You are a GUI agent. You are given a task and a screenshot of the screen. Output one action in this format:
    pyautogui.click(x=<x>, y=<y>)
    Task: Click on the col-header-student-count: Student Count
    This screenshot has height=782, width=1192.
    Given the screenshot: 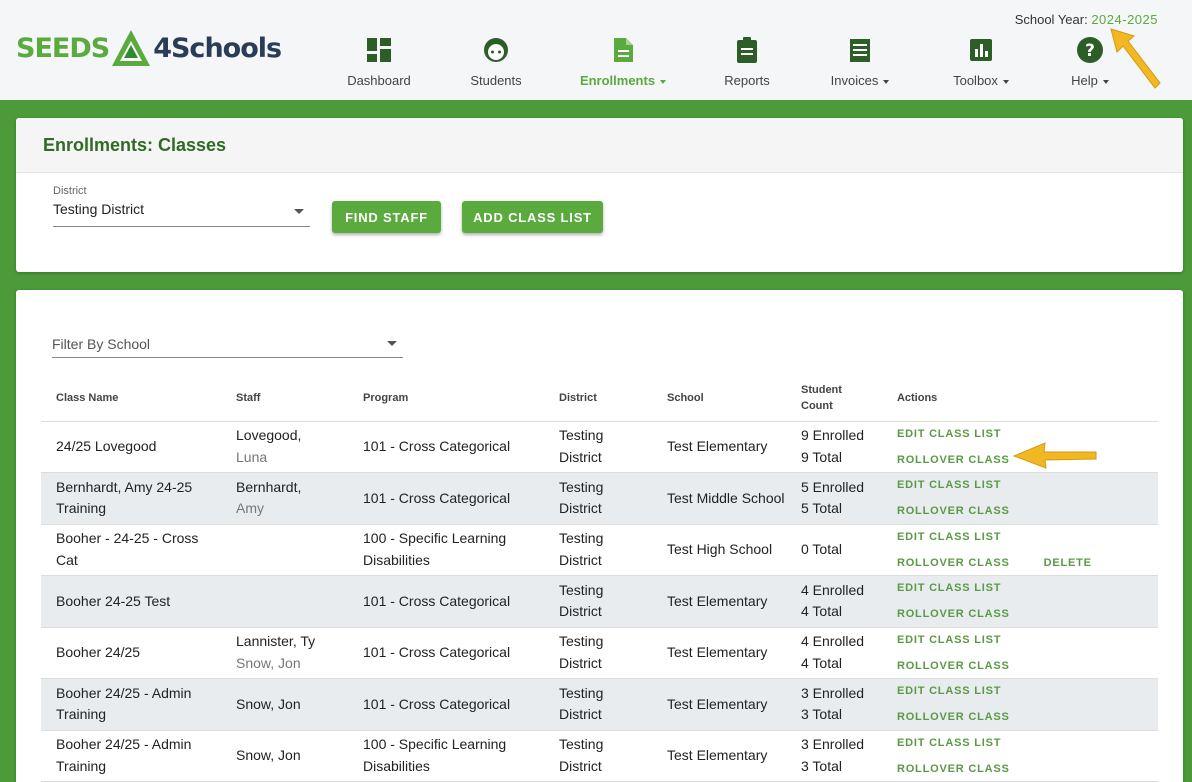 What is the action you would take?
    pyautogui.click(x=834, y=399)
    